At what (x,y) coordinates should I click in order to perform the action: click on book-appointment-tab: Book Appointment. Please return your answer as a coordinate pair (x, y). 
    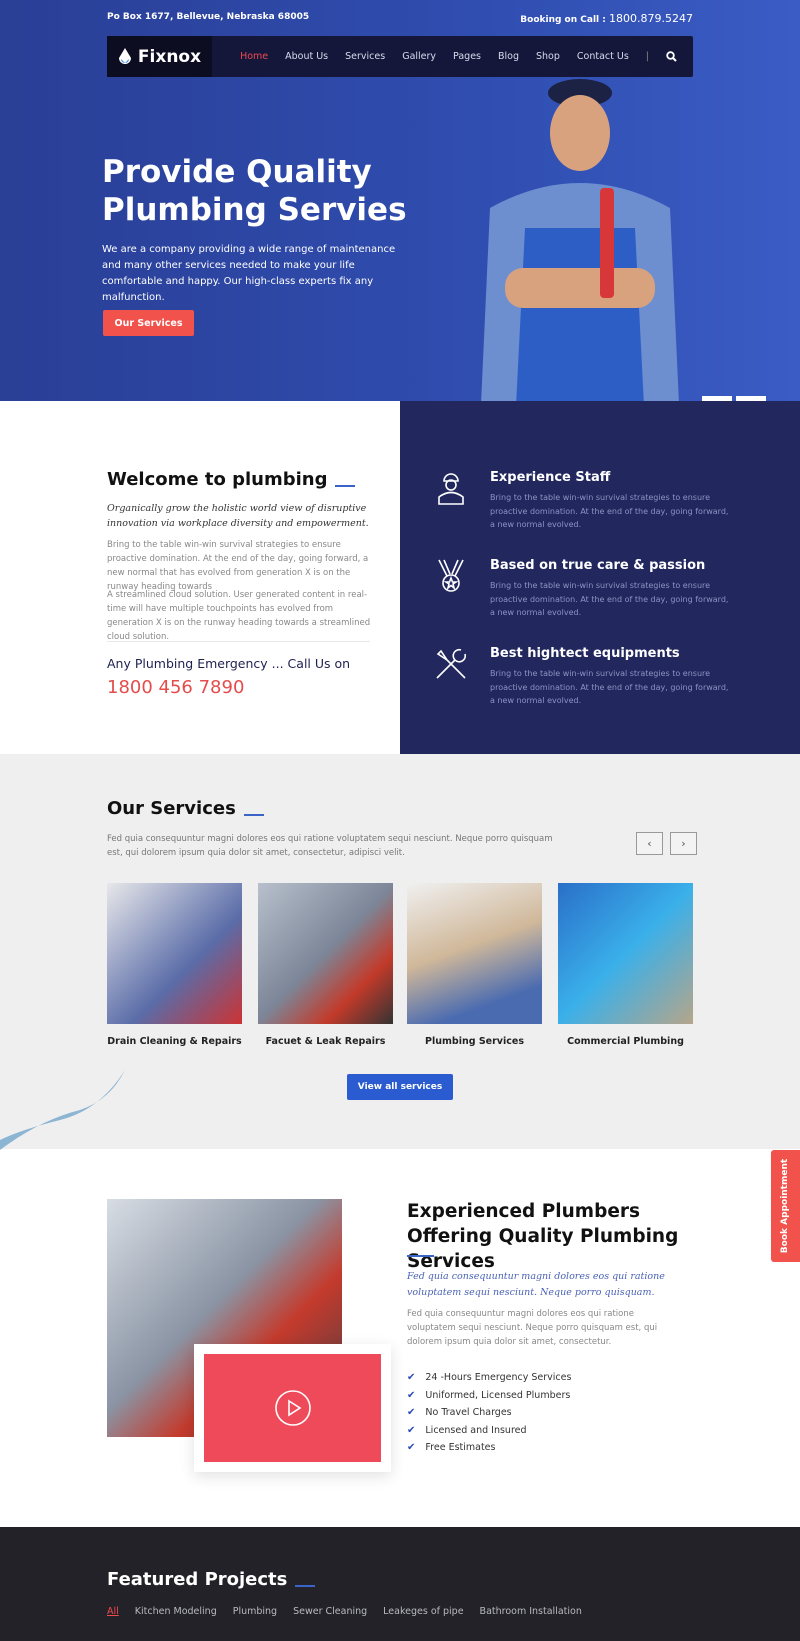
    Looking at the image, I should click on (785, 1206).